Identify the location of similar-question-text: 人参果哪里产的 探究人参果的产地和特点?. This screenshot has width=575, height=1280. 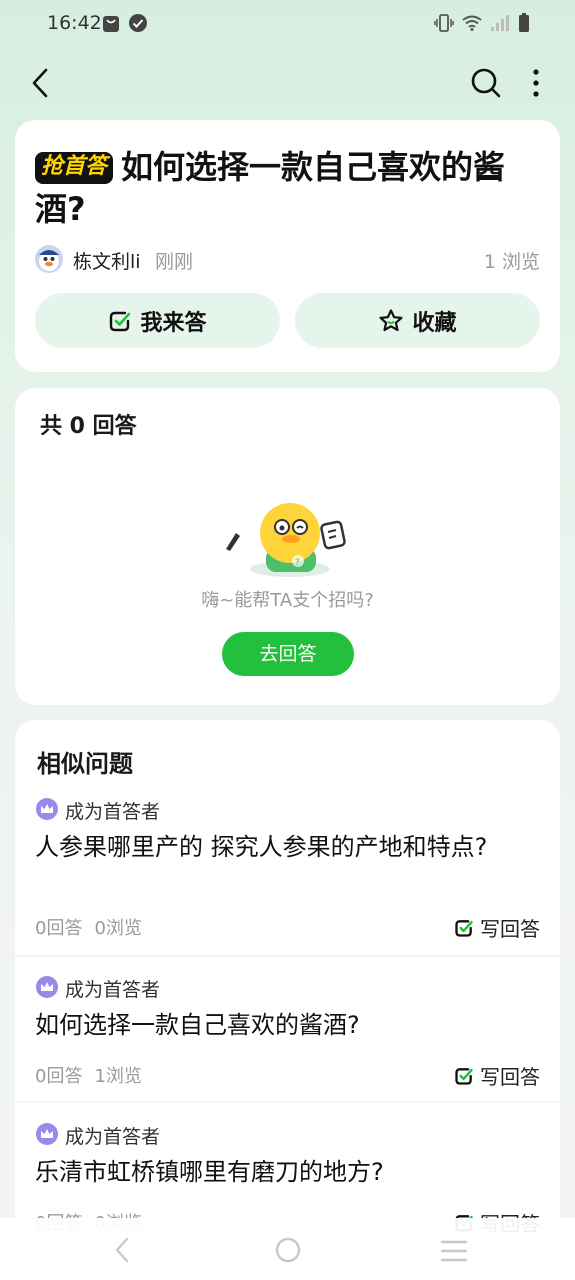
(275, 847).